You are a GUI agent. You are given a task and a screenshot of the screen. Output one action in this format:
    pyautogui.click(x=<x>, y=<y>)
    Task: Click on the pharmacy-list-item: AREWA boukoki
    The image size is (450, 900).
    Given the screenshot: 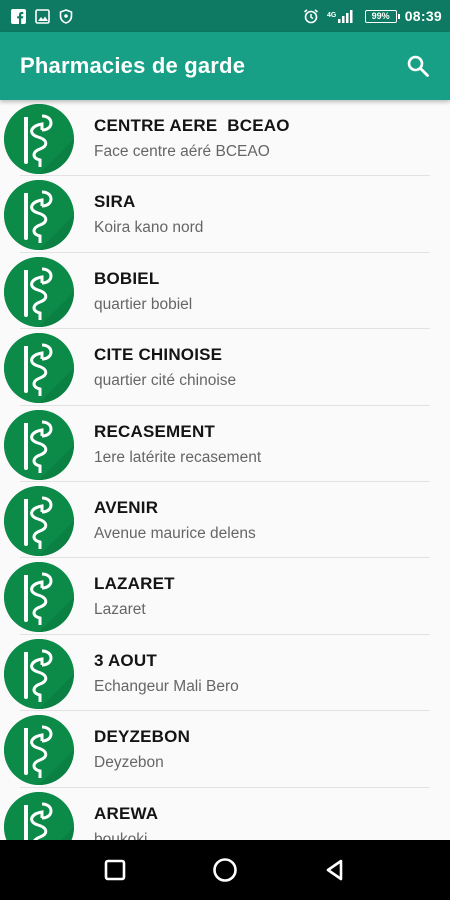 What is the action you would take?
    pyautogui.click(x=225, y=814)
    